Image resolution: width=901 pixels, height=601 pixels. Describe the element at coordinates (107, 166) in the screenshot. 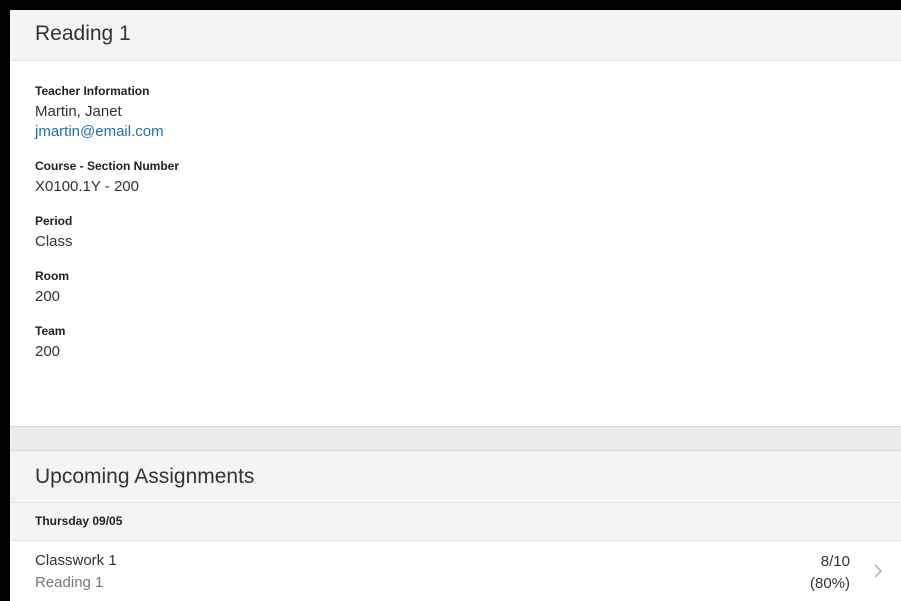

I see `course-section-label: Course - Section Number` at that location.